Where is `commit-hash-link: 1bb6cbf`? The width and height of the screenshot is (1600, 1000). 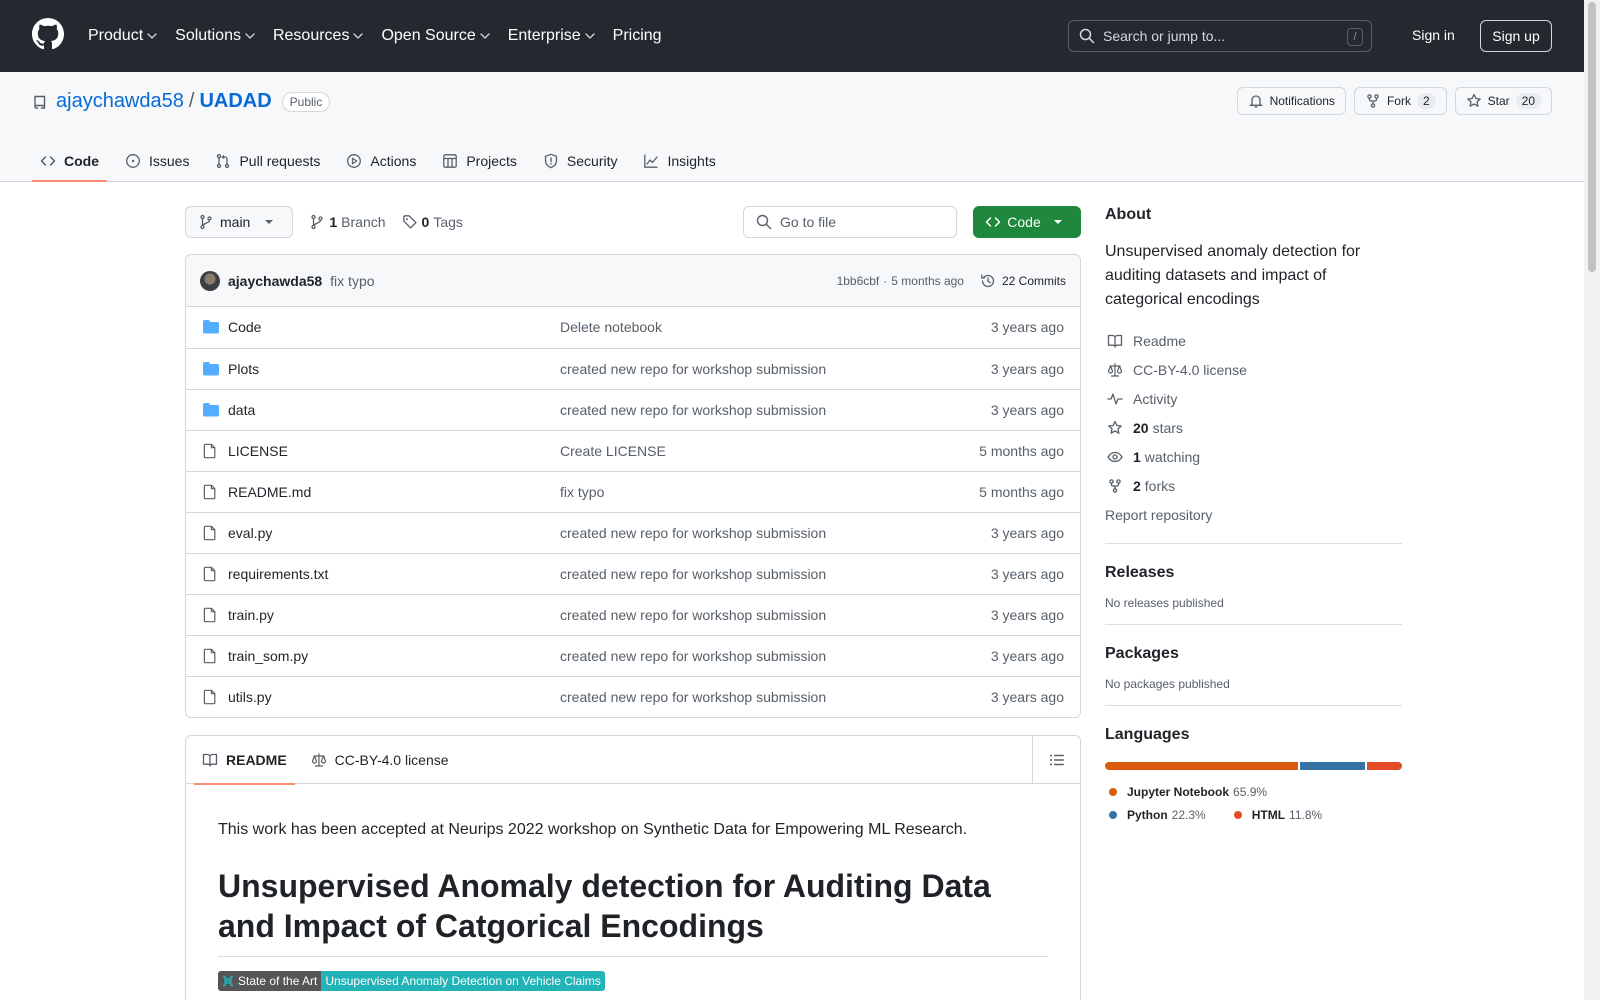
commit-hash-link: 1bb6cbf is located at coordinates (858, 281).